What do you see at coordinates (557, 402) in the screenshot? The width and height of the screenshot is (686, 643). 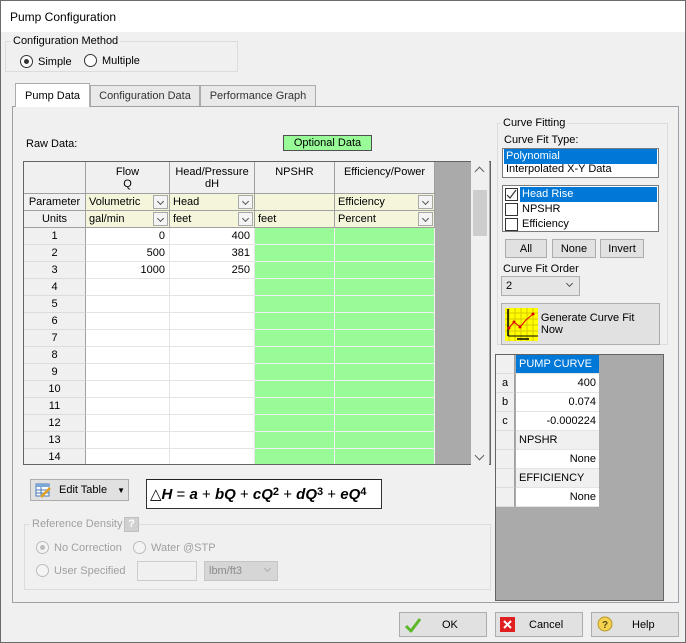 I see `coef-b-value: 0.074` at bounding box center [557, 402].